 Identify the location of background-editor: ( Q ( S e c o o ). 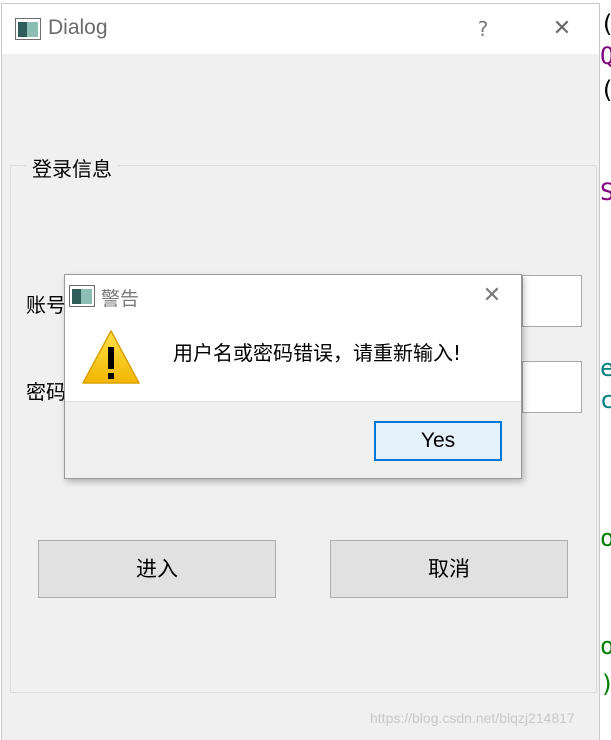
(605, 370).